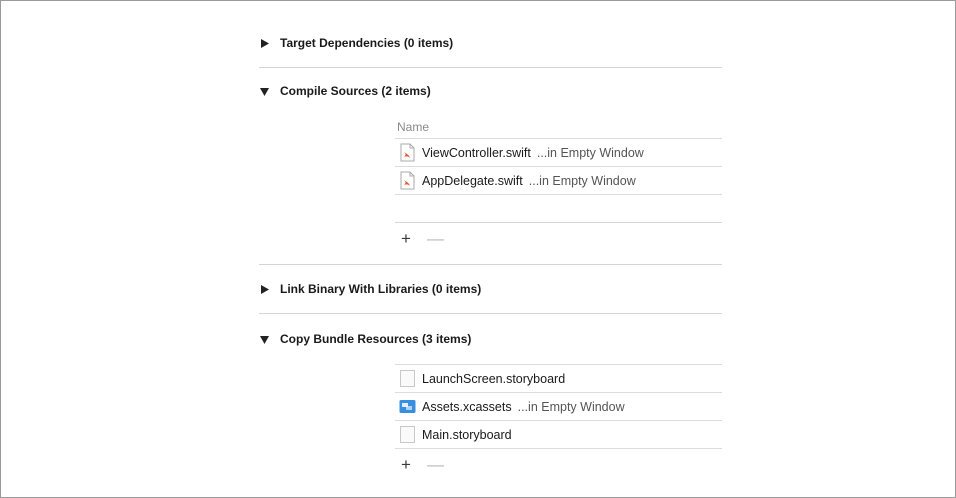  Describe the element at coordinates (467, 434) in the screenshot. I see `file-name: Main.storyboard` at that location.